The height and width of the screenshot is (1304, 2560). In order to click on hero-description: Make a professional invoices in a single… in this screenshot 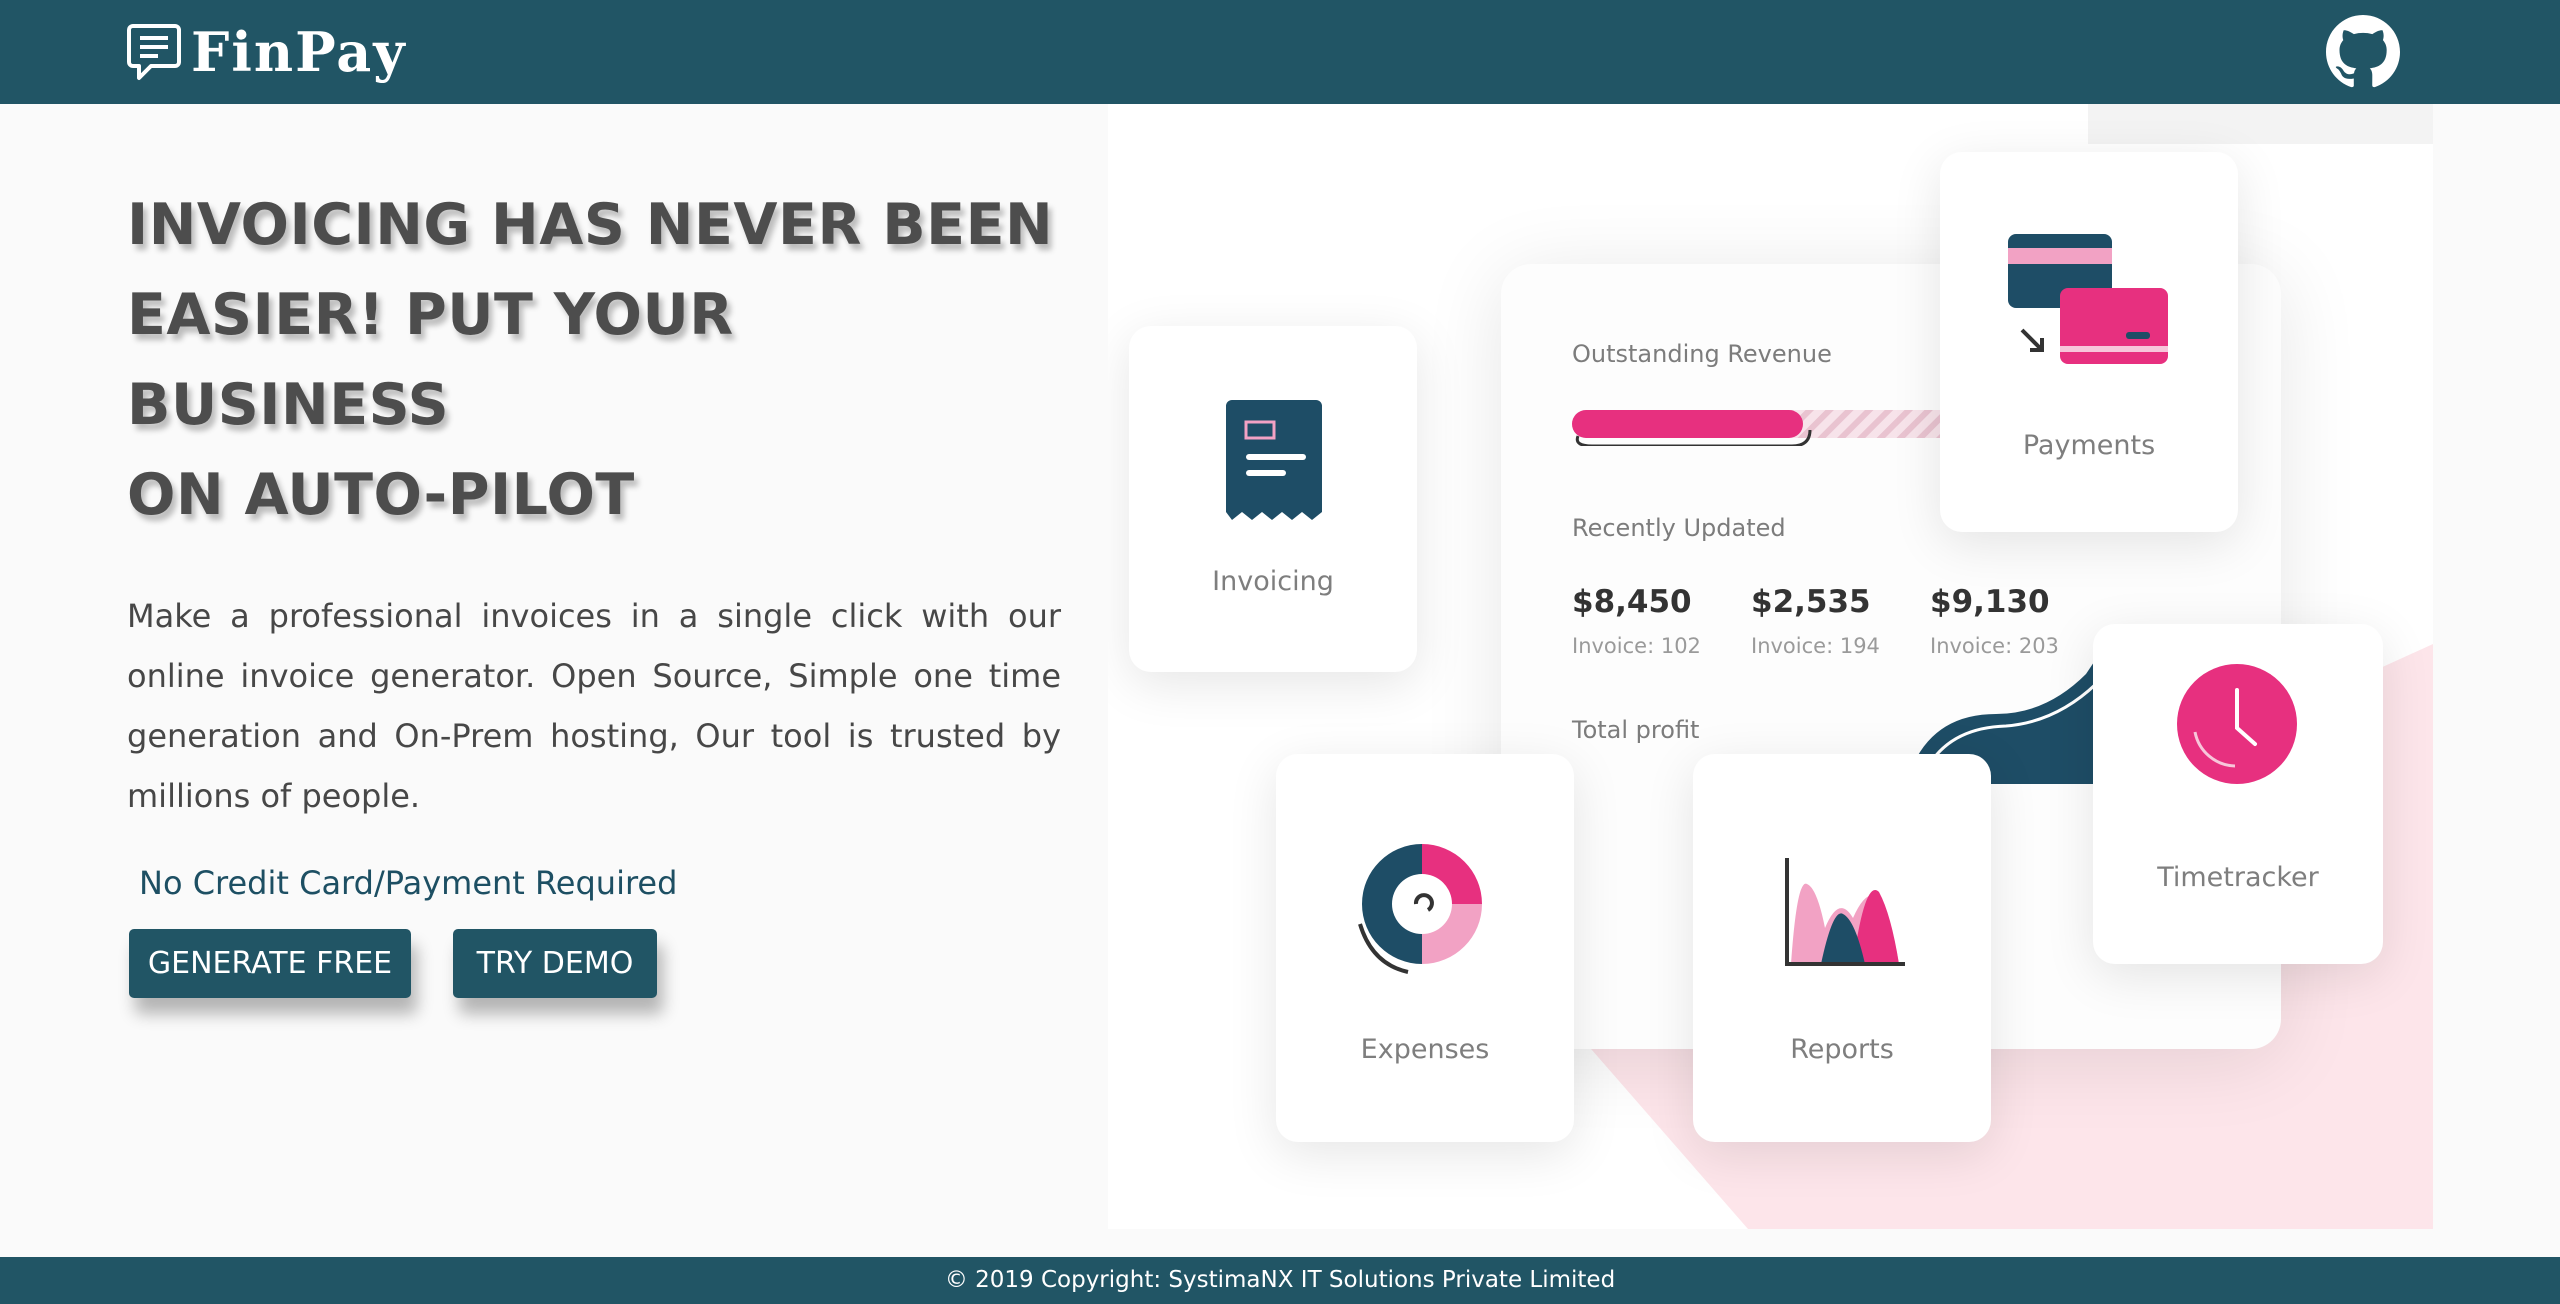, I will do `click(594, 706)`.